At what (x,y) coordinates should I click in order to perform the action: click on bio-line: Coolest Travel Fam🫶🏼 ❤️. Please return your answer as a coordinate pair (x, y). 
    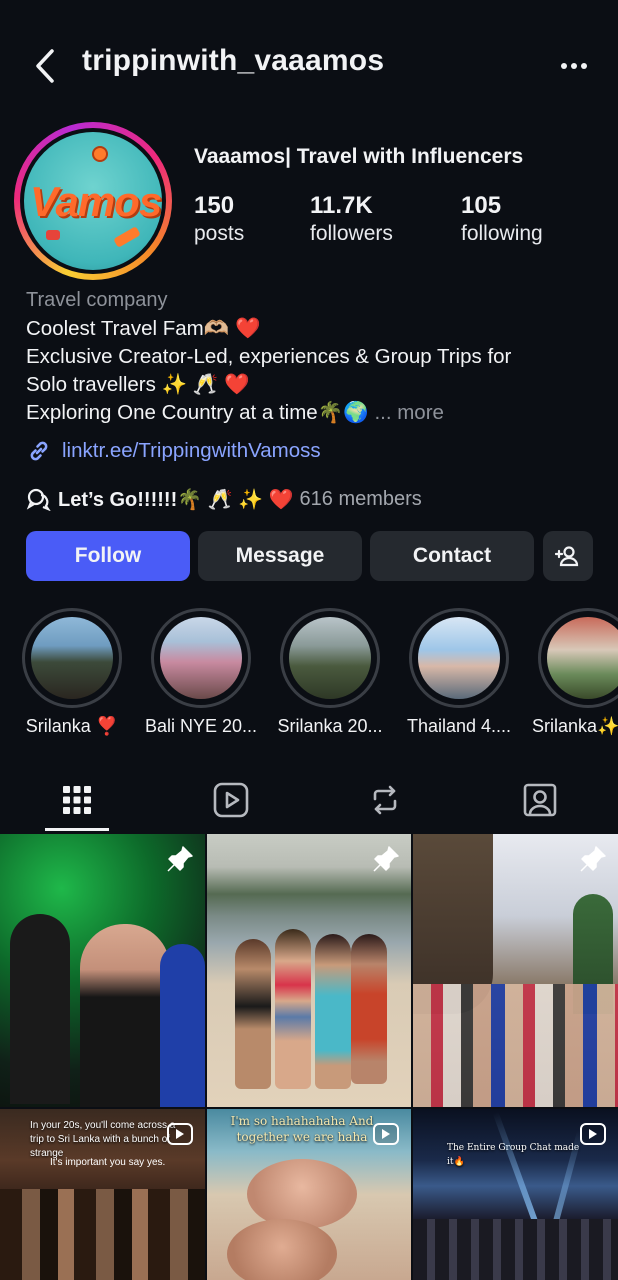
    Looking at the image, I should click on (143, 328).